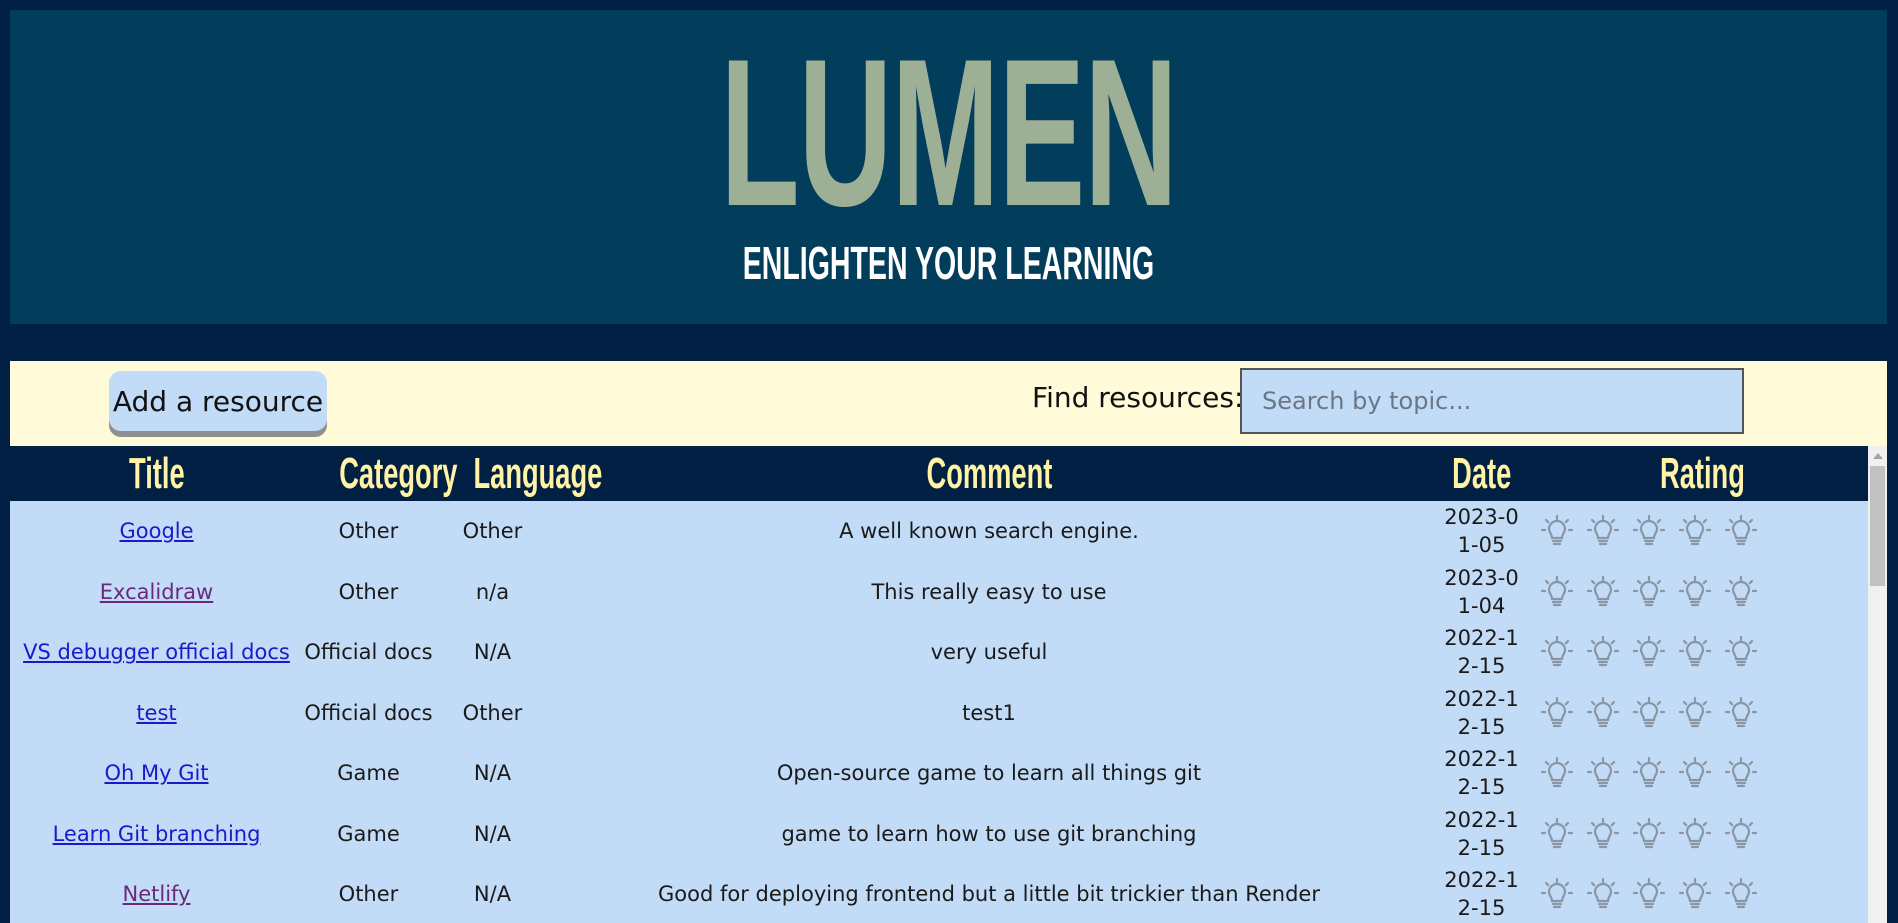  I want to click on resource-link: Google, so click(156, 531).